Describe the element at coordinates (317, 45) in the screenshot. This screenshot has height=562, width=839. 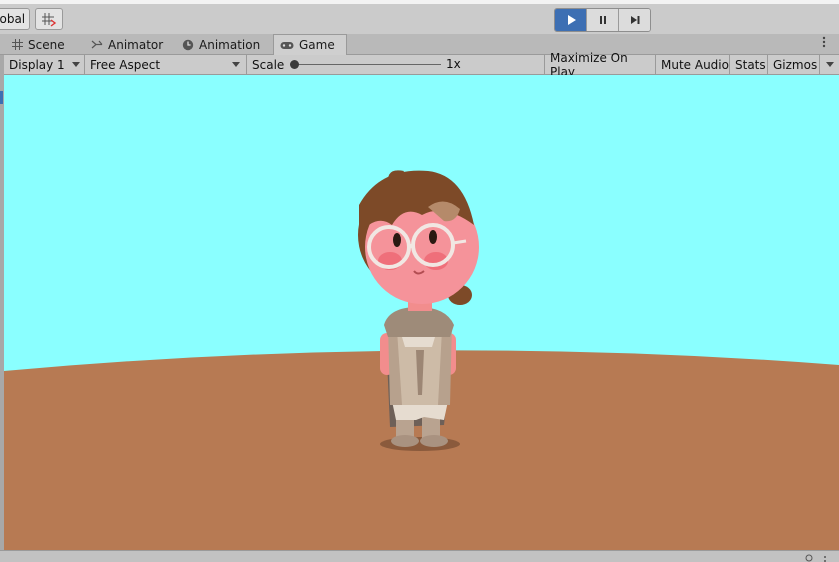
I see `tab-game-label: Game` at that location.